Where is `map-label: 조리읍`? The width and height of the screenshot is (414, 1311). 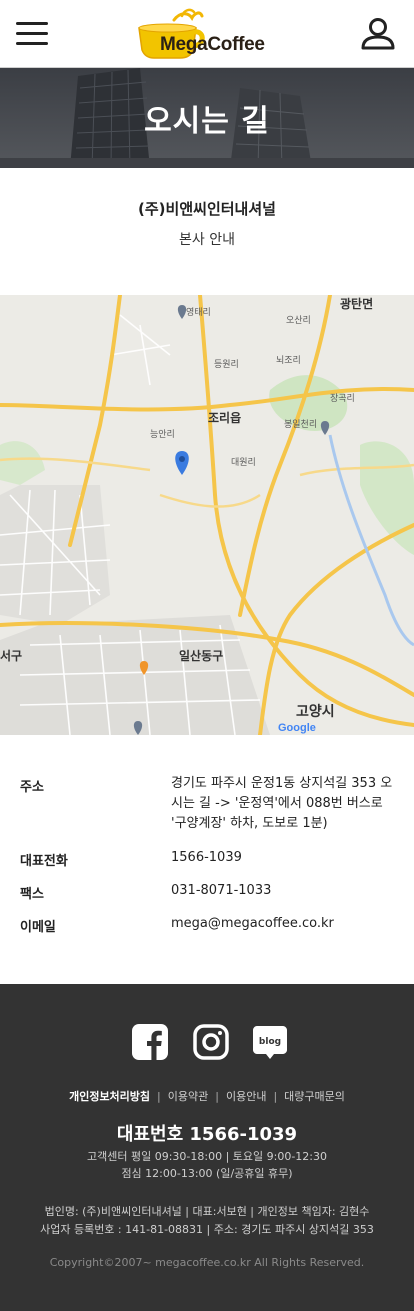
map-label: 조리읍 is located at coordinates (225, 418).